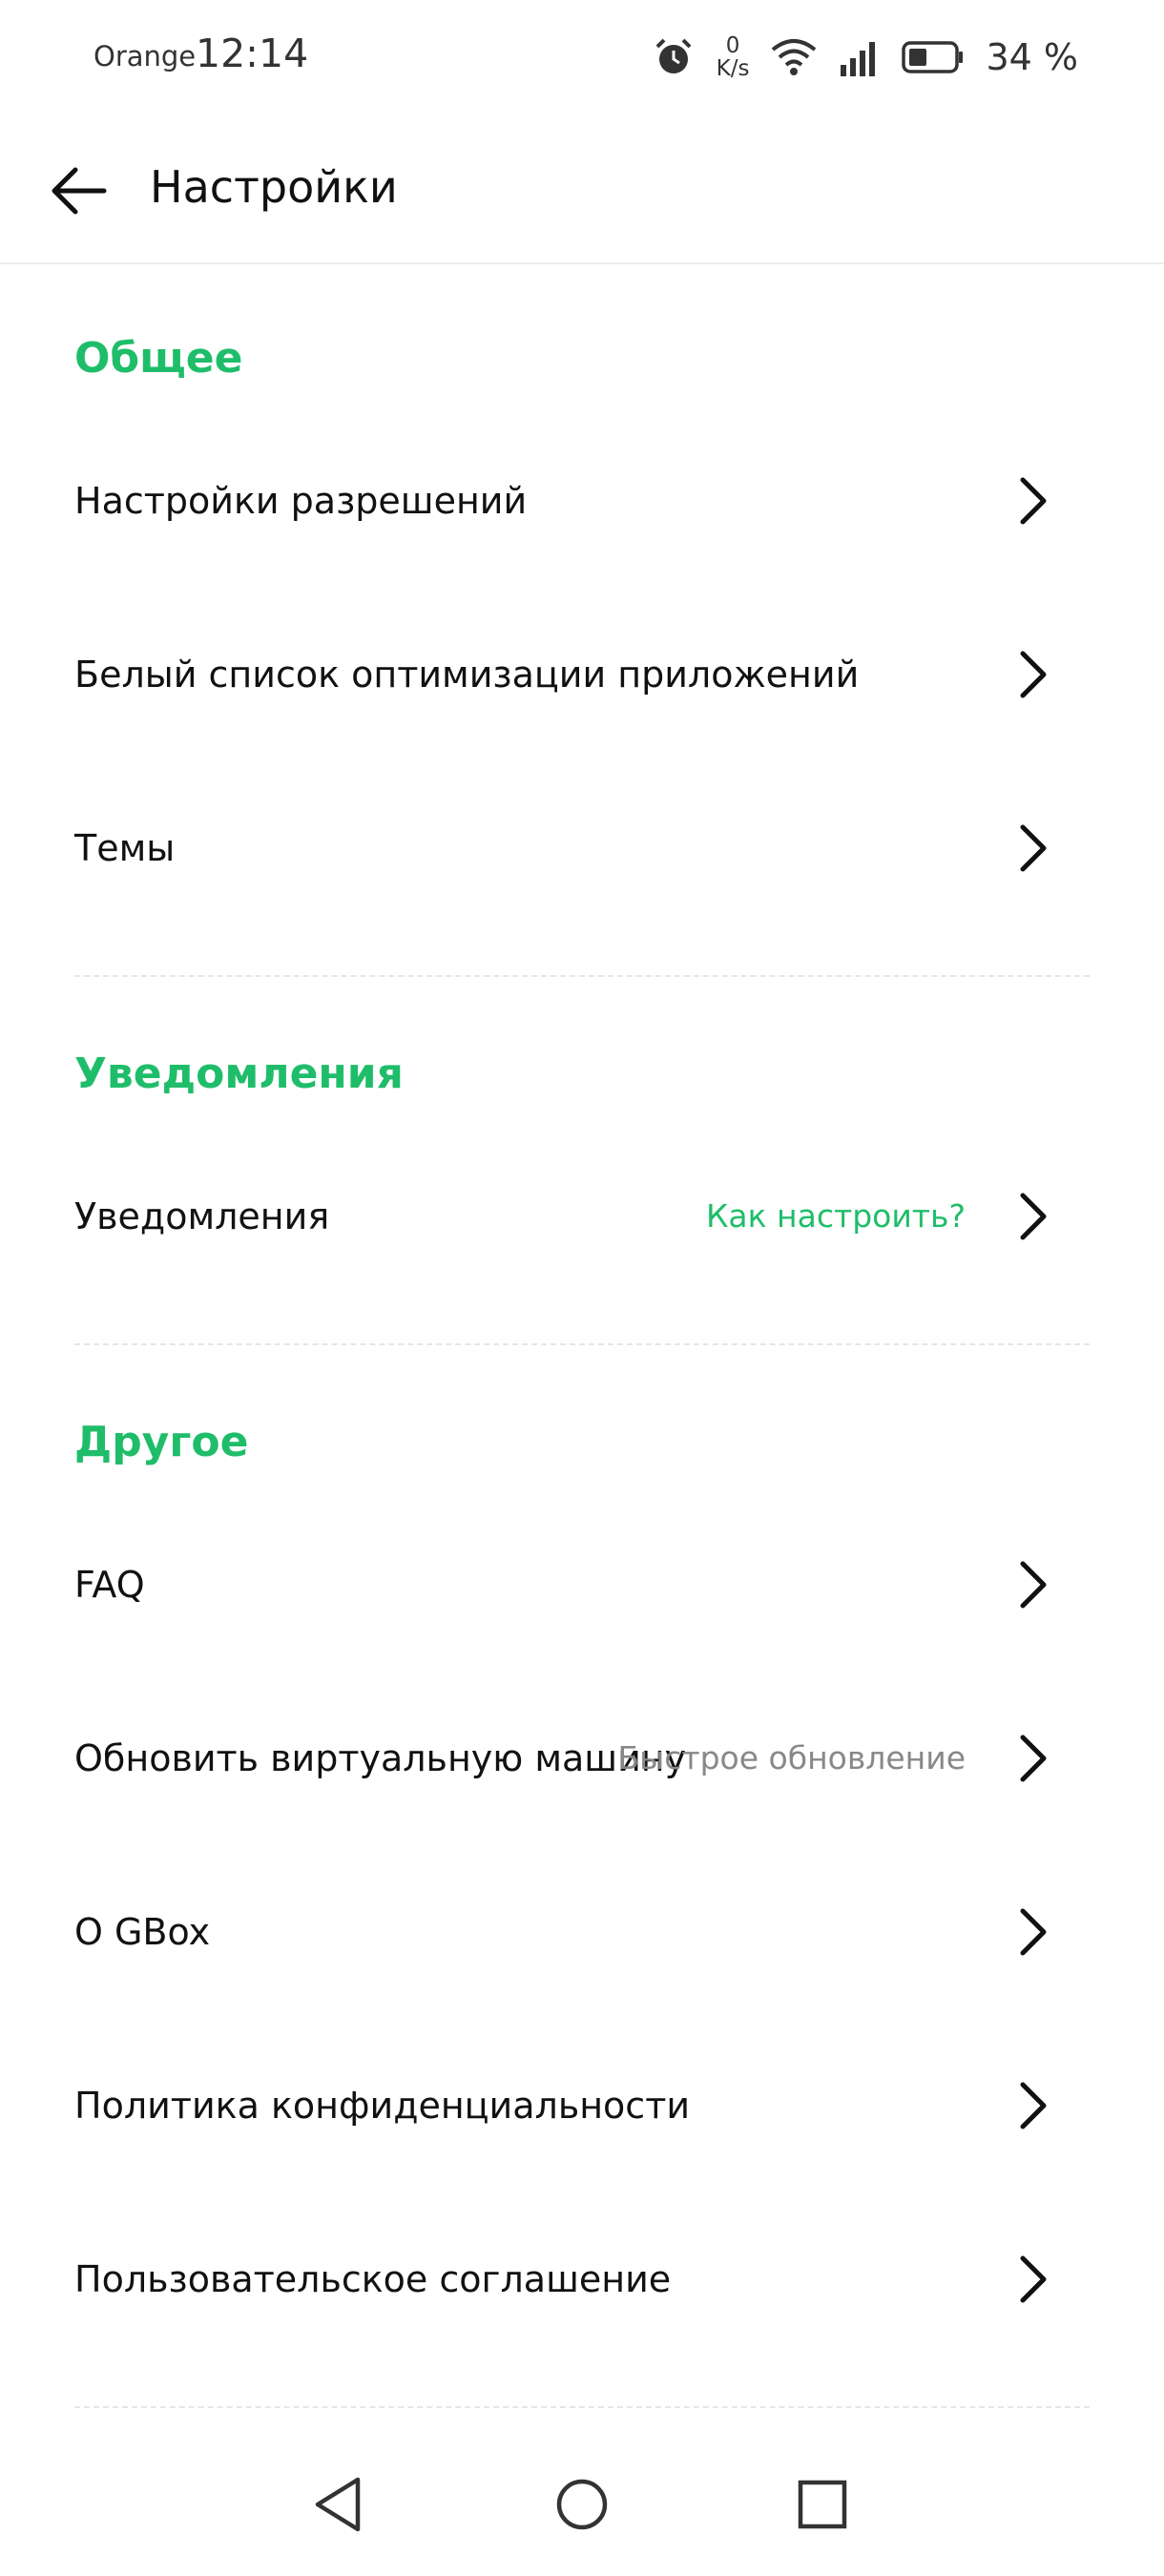  I want to click on battery-percentage: 34 %, so click(1032, 57).